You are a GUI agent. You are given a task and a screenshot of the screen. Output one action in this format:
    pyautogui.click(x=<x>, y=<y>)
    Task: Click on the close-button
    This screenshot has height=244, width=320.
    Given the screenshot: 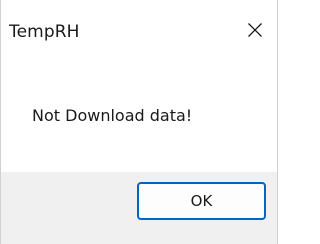 What is the action you would take?
    pyautogui.click(x=255, y=30)
    